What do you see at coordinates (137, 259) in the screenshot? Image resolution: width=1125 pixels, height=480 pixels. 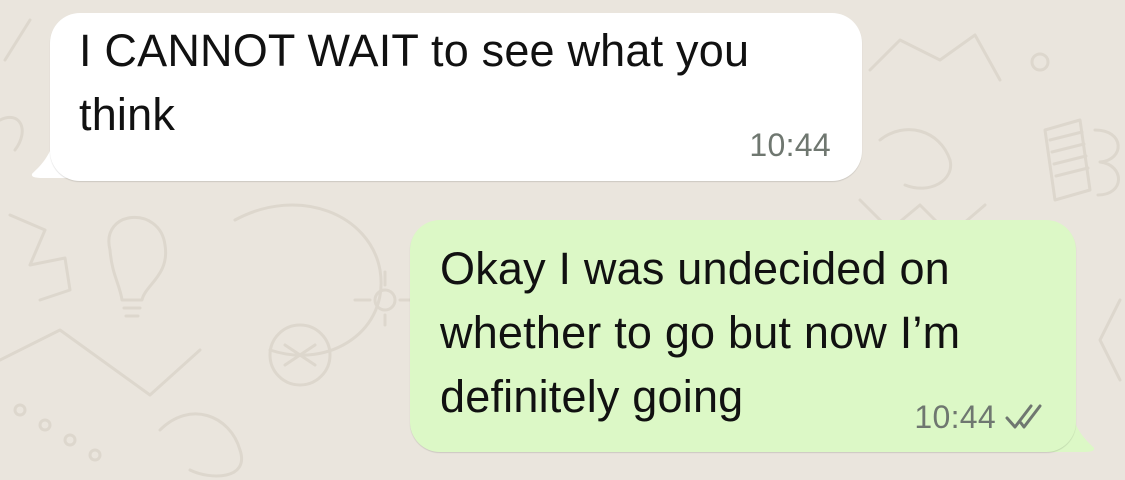 I see `lightbulb-doodle` at bounding box center [137, 259].